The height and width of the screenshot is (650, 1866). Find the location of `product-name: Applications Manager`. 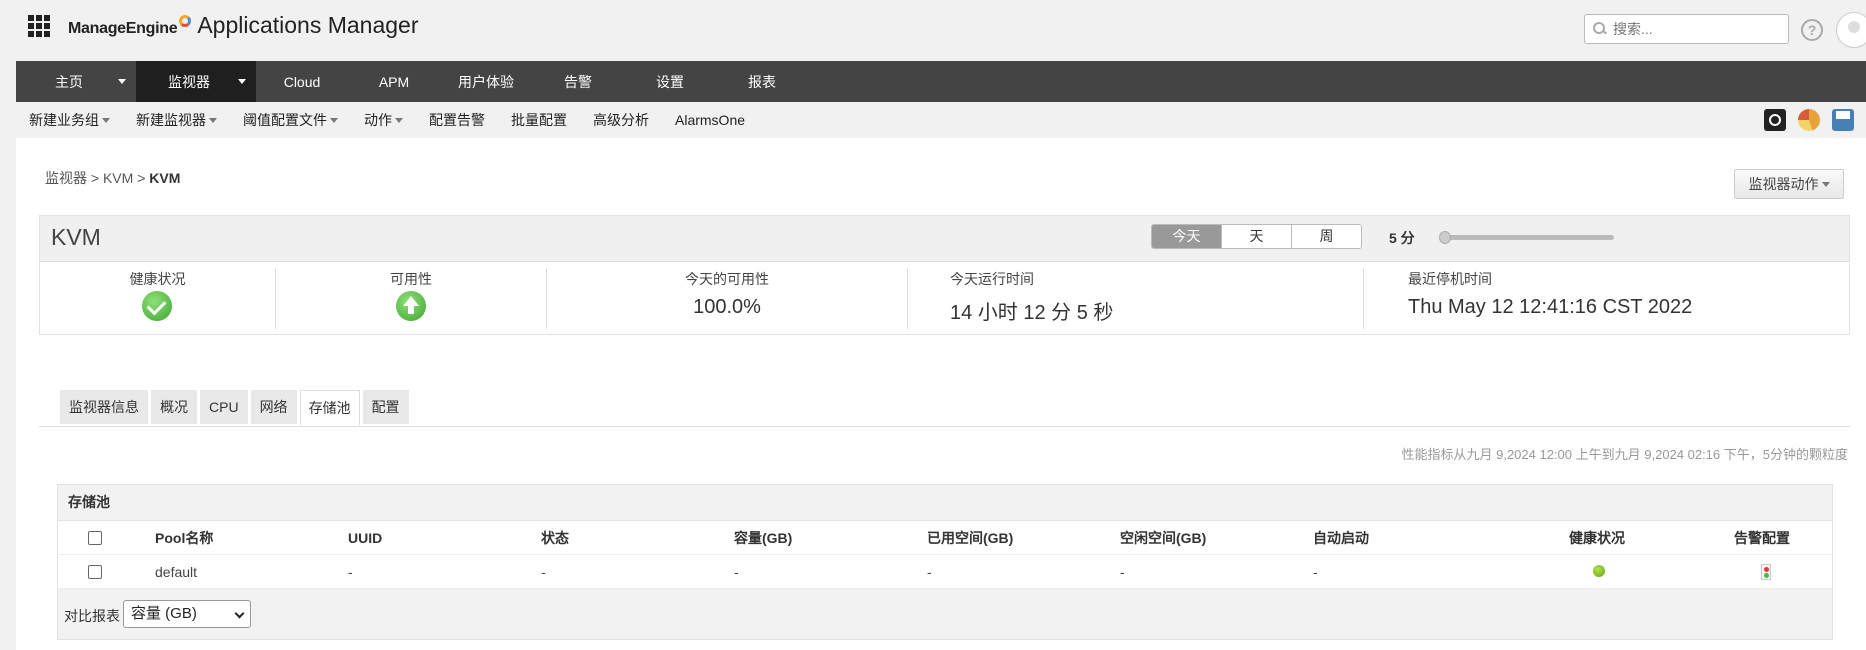

product-name: Applications Manager is located at coordinates (308, 25).